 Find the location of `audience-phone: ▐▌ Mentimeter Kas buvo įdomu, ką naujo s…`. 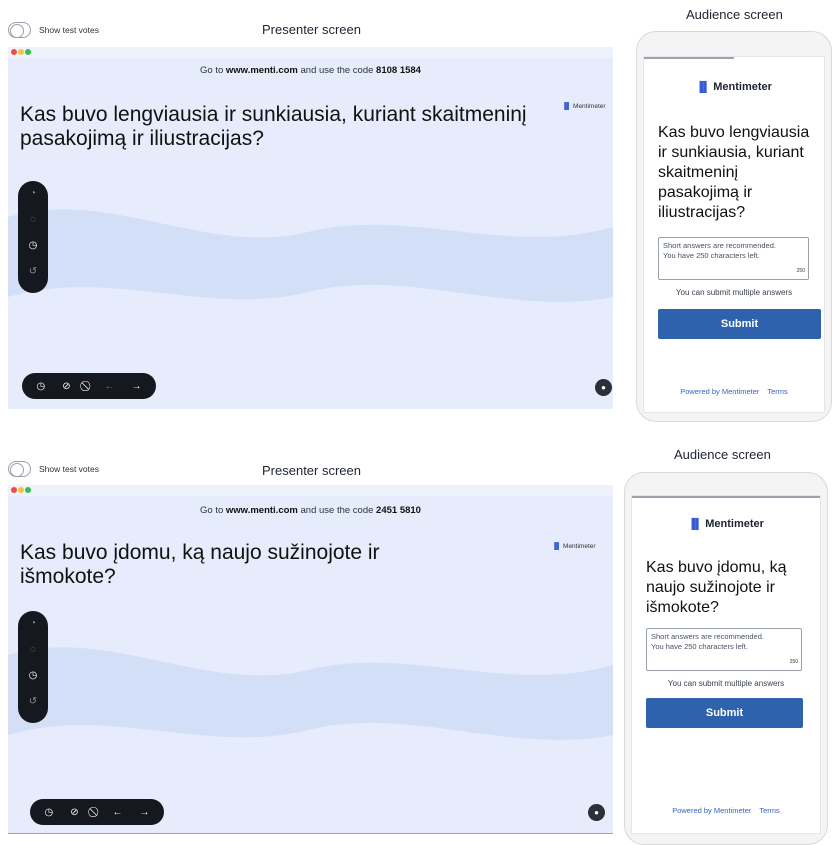

audience-phone: ▐▌ Mentimeter Kas buvo įdomu, ką naujo s… is located at coordinates (726, 658).